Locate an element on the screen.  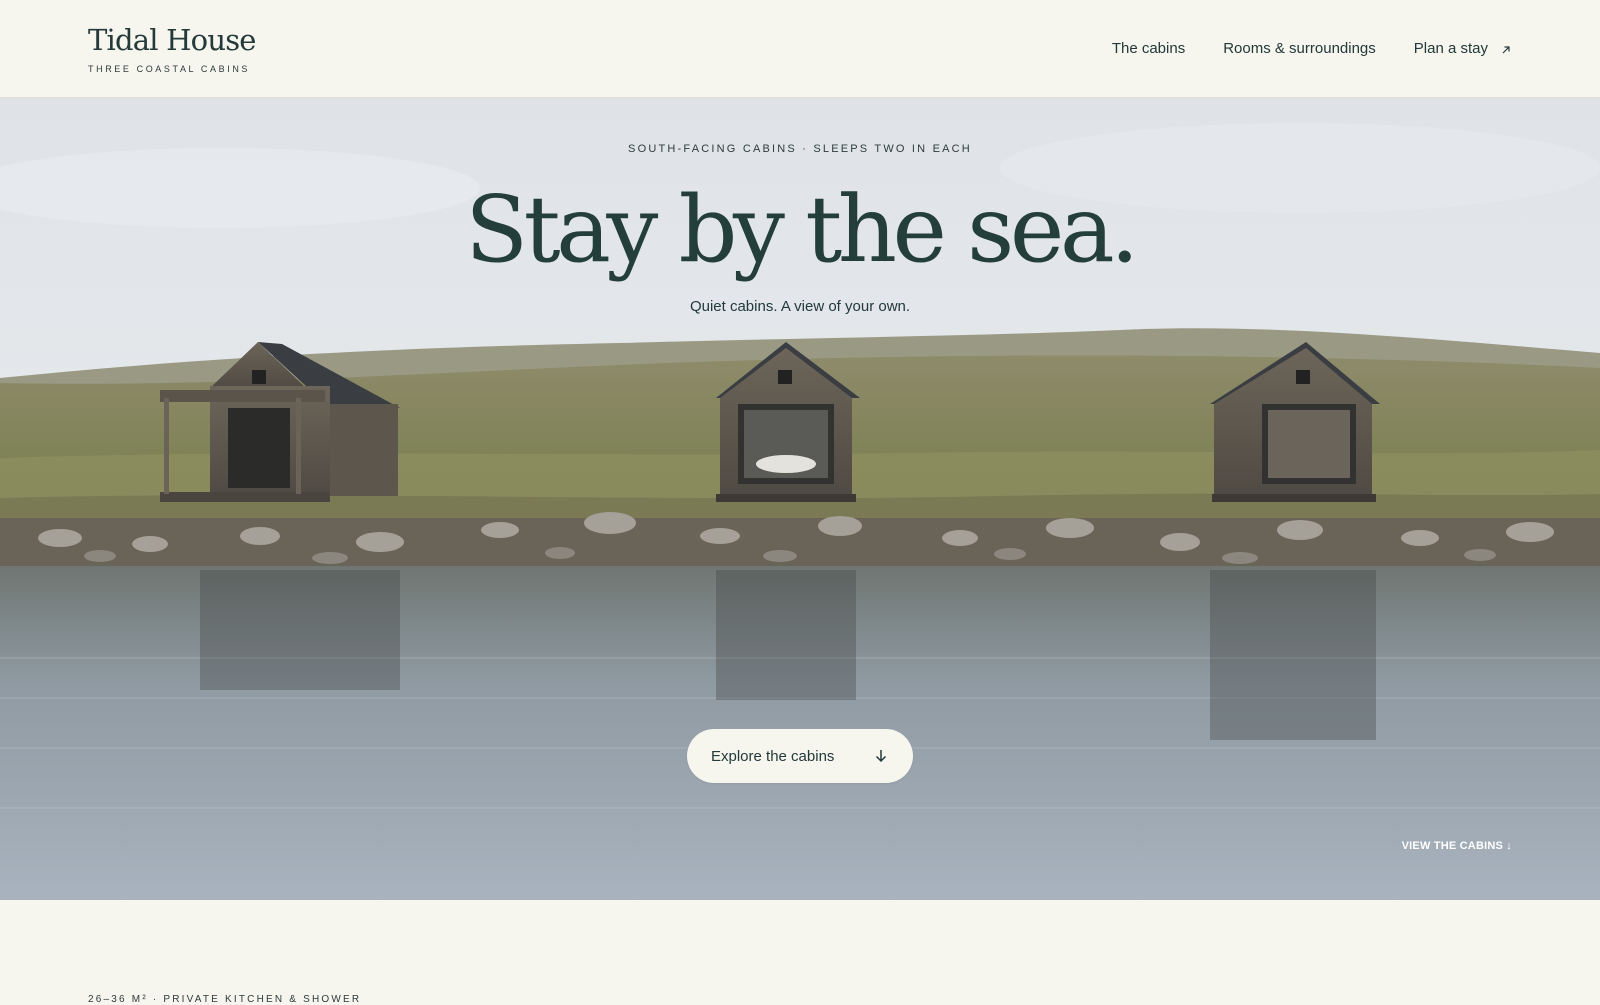
nav-link-label: Rooms & surroundings is located at coordinates (1299, 48).